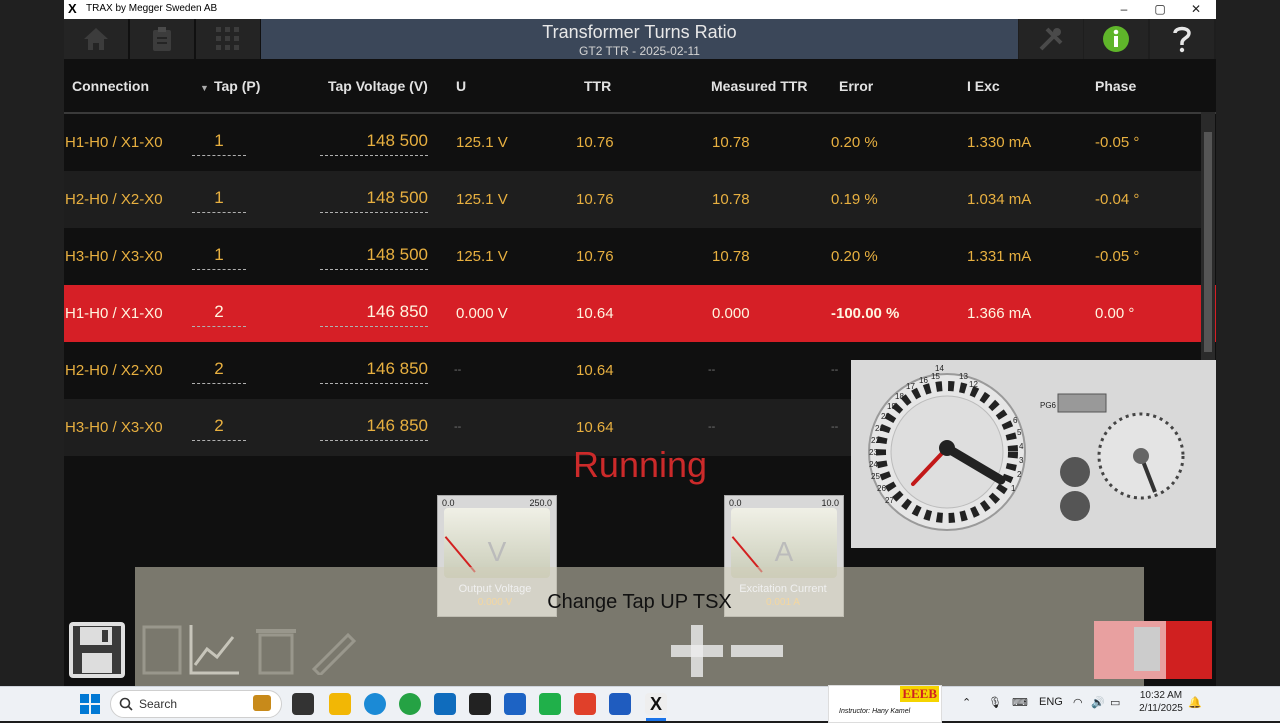 The height and width of the screenshot is (723, 1280). I want to click on cell-u: 0.000 V, so click(482, 313).